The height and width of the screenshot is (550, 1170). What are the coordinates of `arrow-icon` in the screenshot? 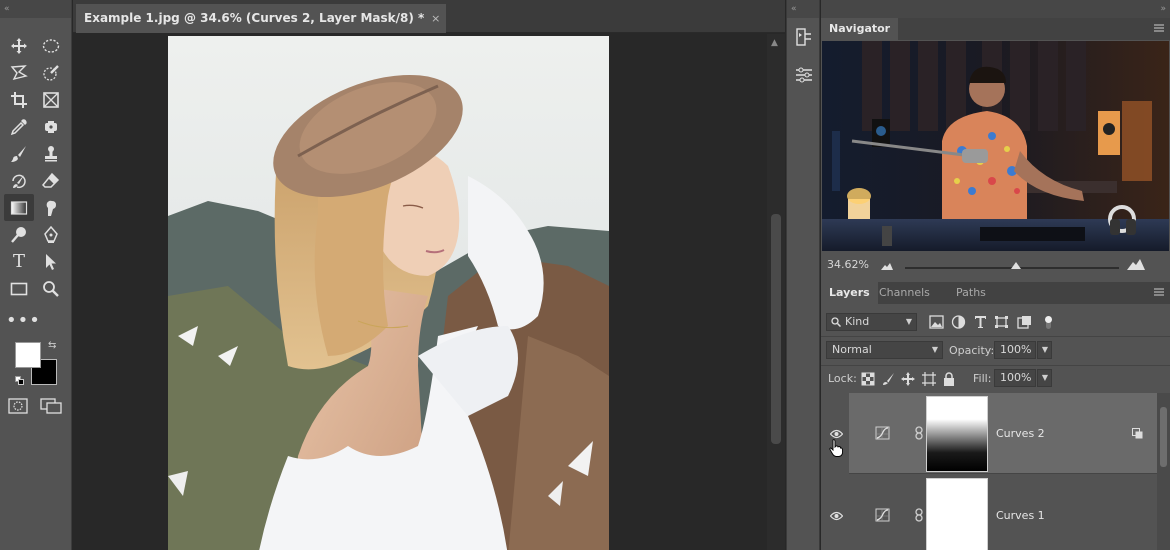 It's located at (51, 261).